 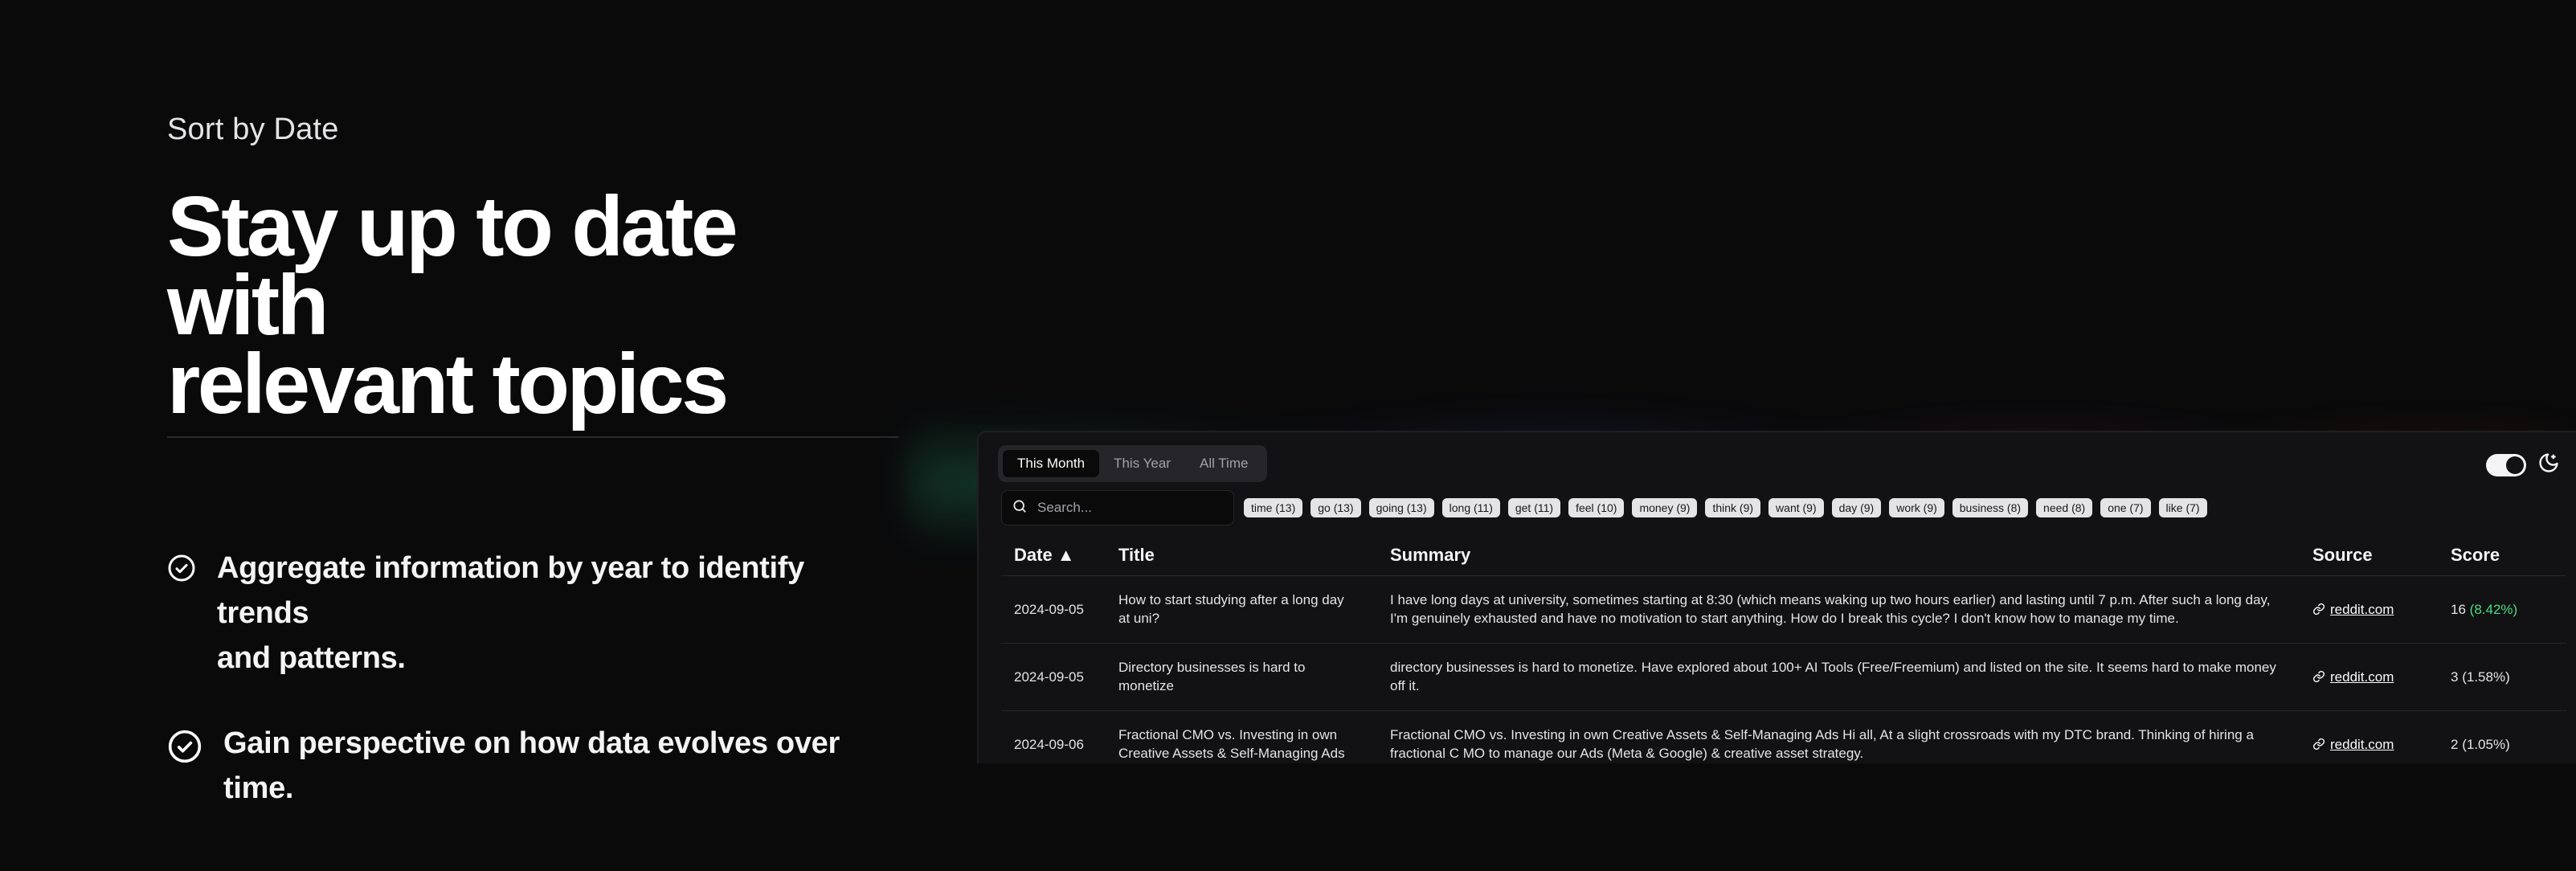 I want to click on column-header-title: Title, so click(x=1241, y=556).